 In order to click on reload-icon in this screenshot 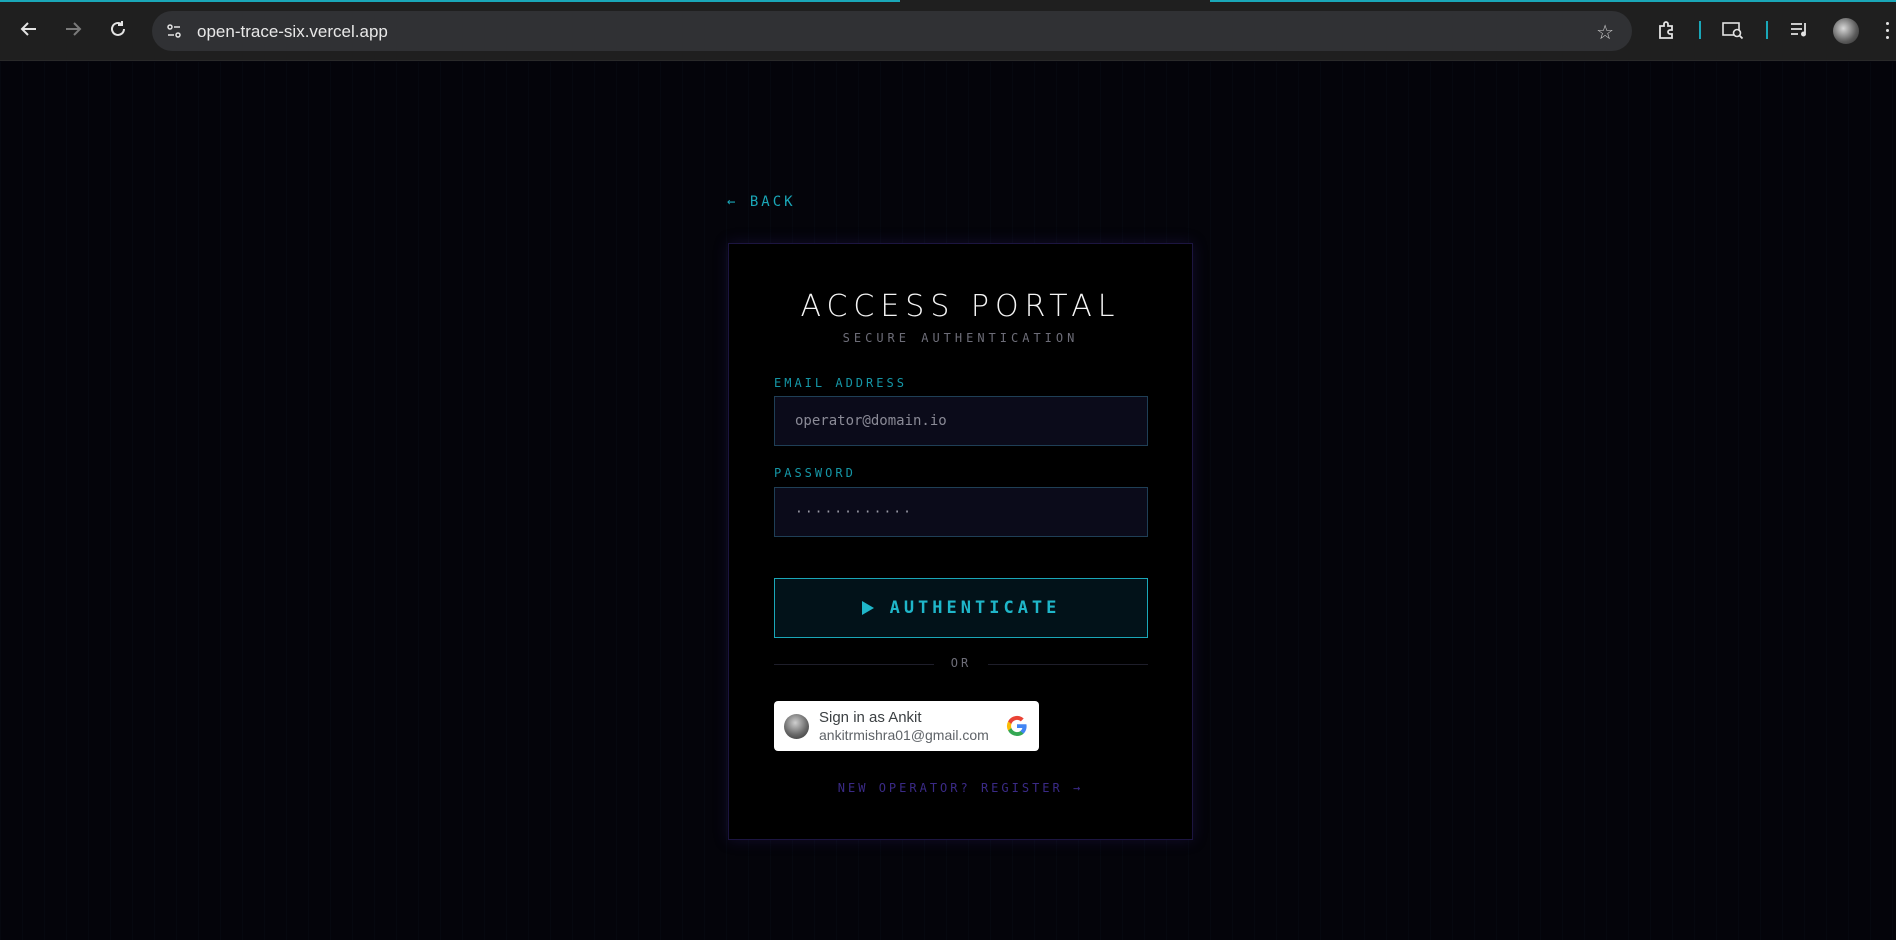, I will do `click(118, 29)`.